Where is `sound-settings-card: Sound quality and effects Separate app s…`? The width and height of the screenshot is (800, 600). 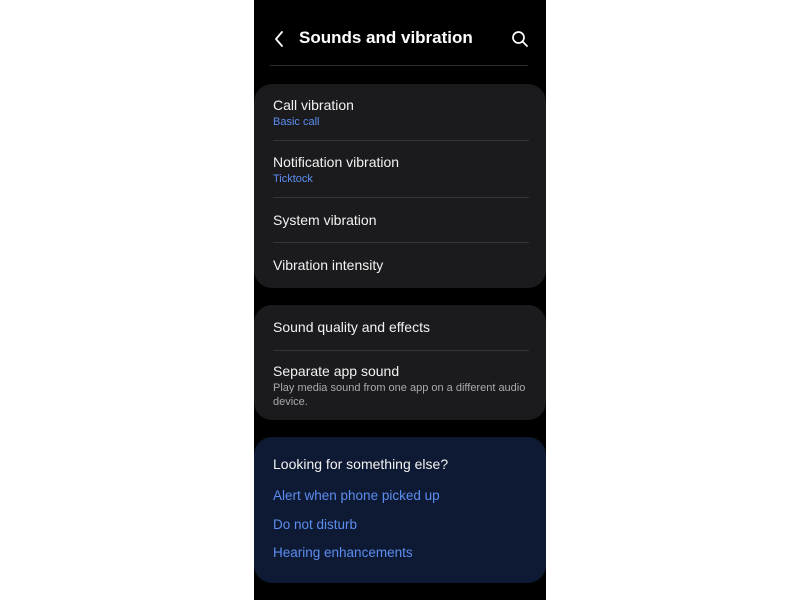
sound-settings-card: Sound quality and effects Separate app s… is located at coordinates (400, 362).